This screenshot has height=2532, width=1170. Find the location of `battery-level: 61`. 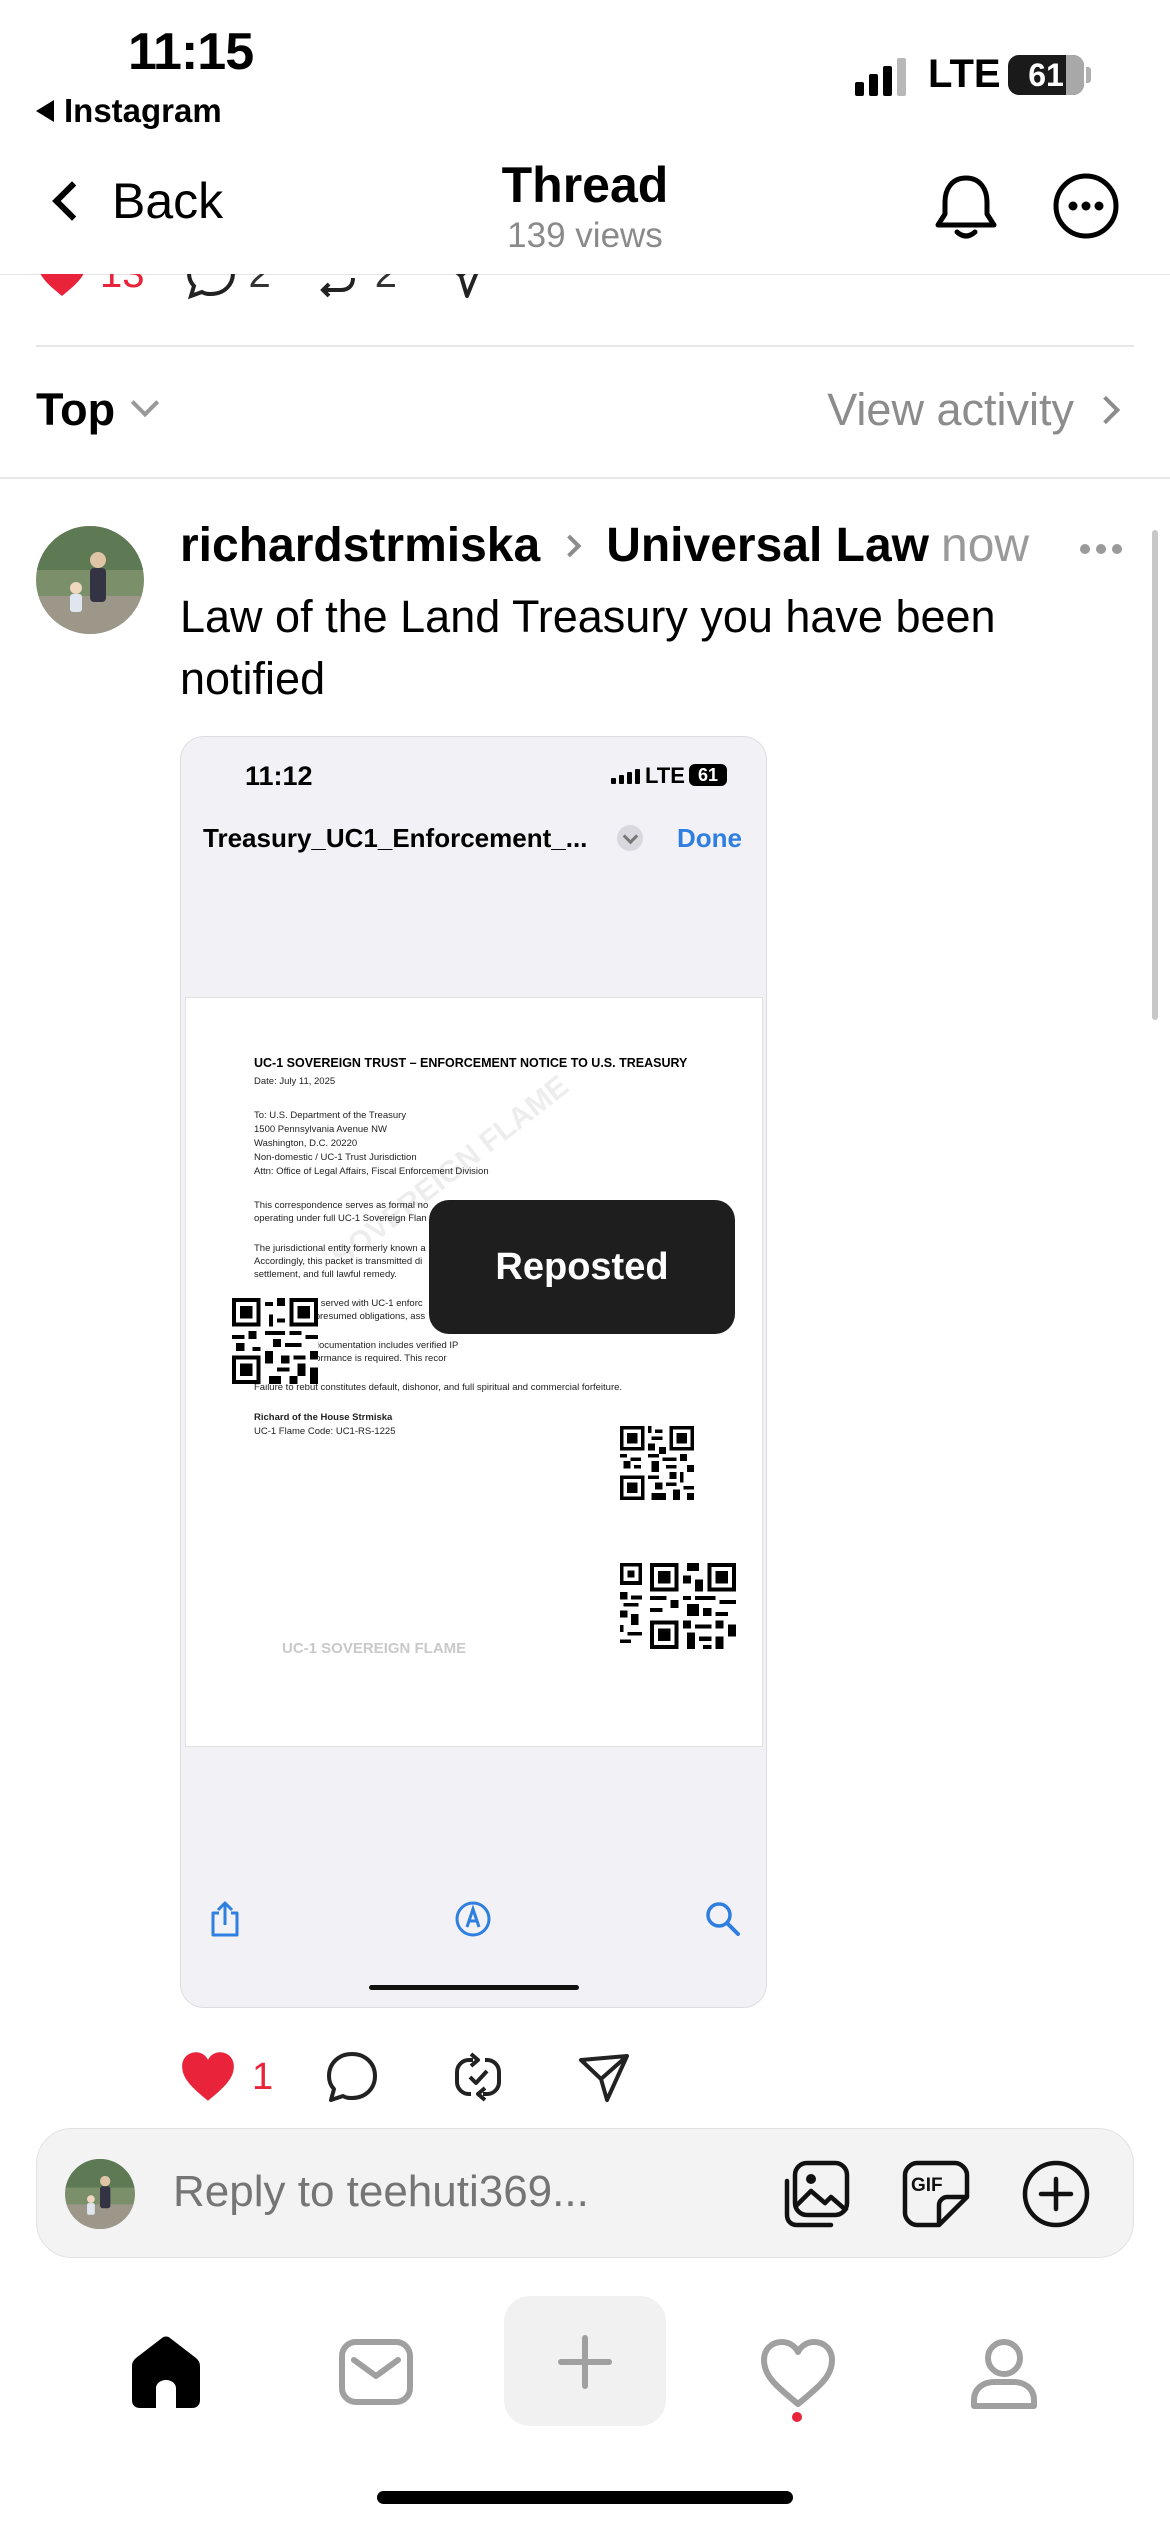

battery-level: 61 is located at coordinates (1046, 75).